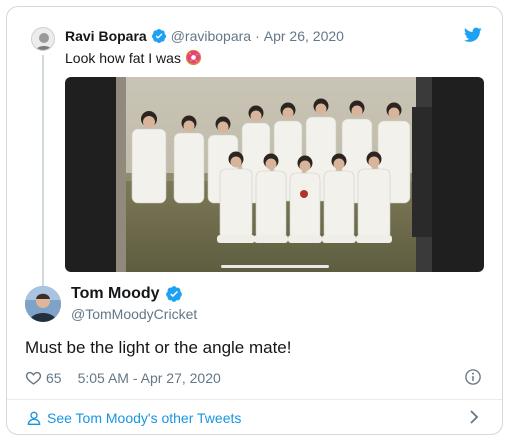 The width and height of the screenshot is (509, 441). Describe the element at coordinates (473, 377) in the screenshot. I see `info-icon` at that location.